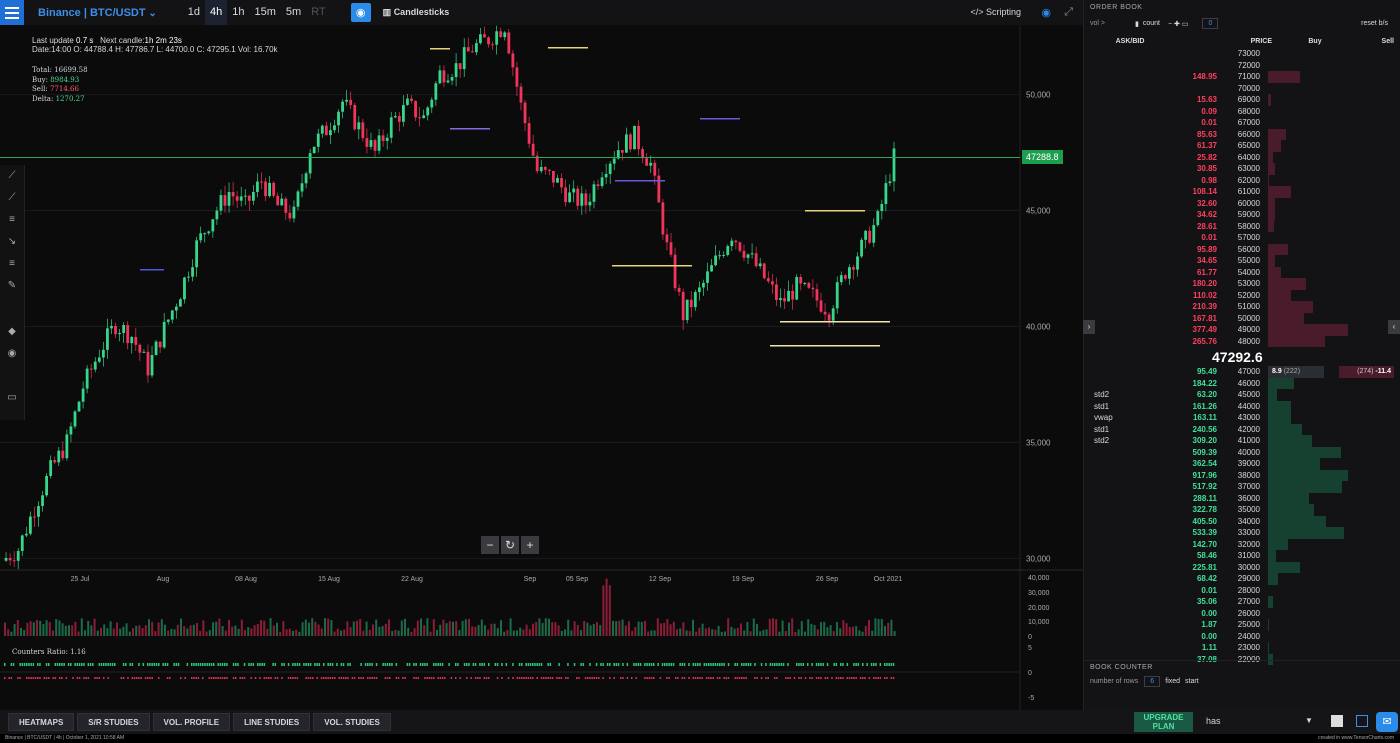 The height and width of the screenshot is (743, 1400). What do you see at coordinates (1152, 681) in the screenshot?
I see `rows-input: 6` at bounding box center [1152, 681].